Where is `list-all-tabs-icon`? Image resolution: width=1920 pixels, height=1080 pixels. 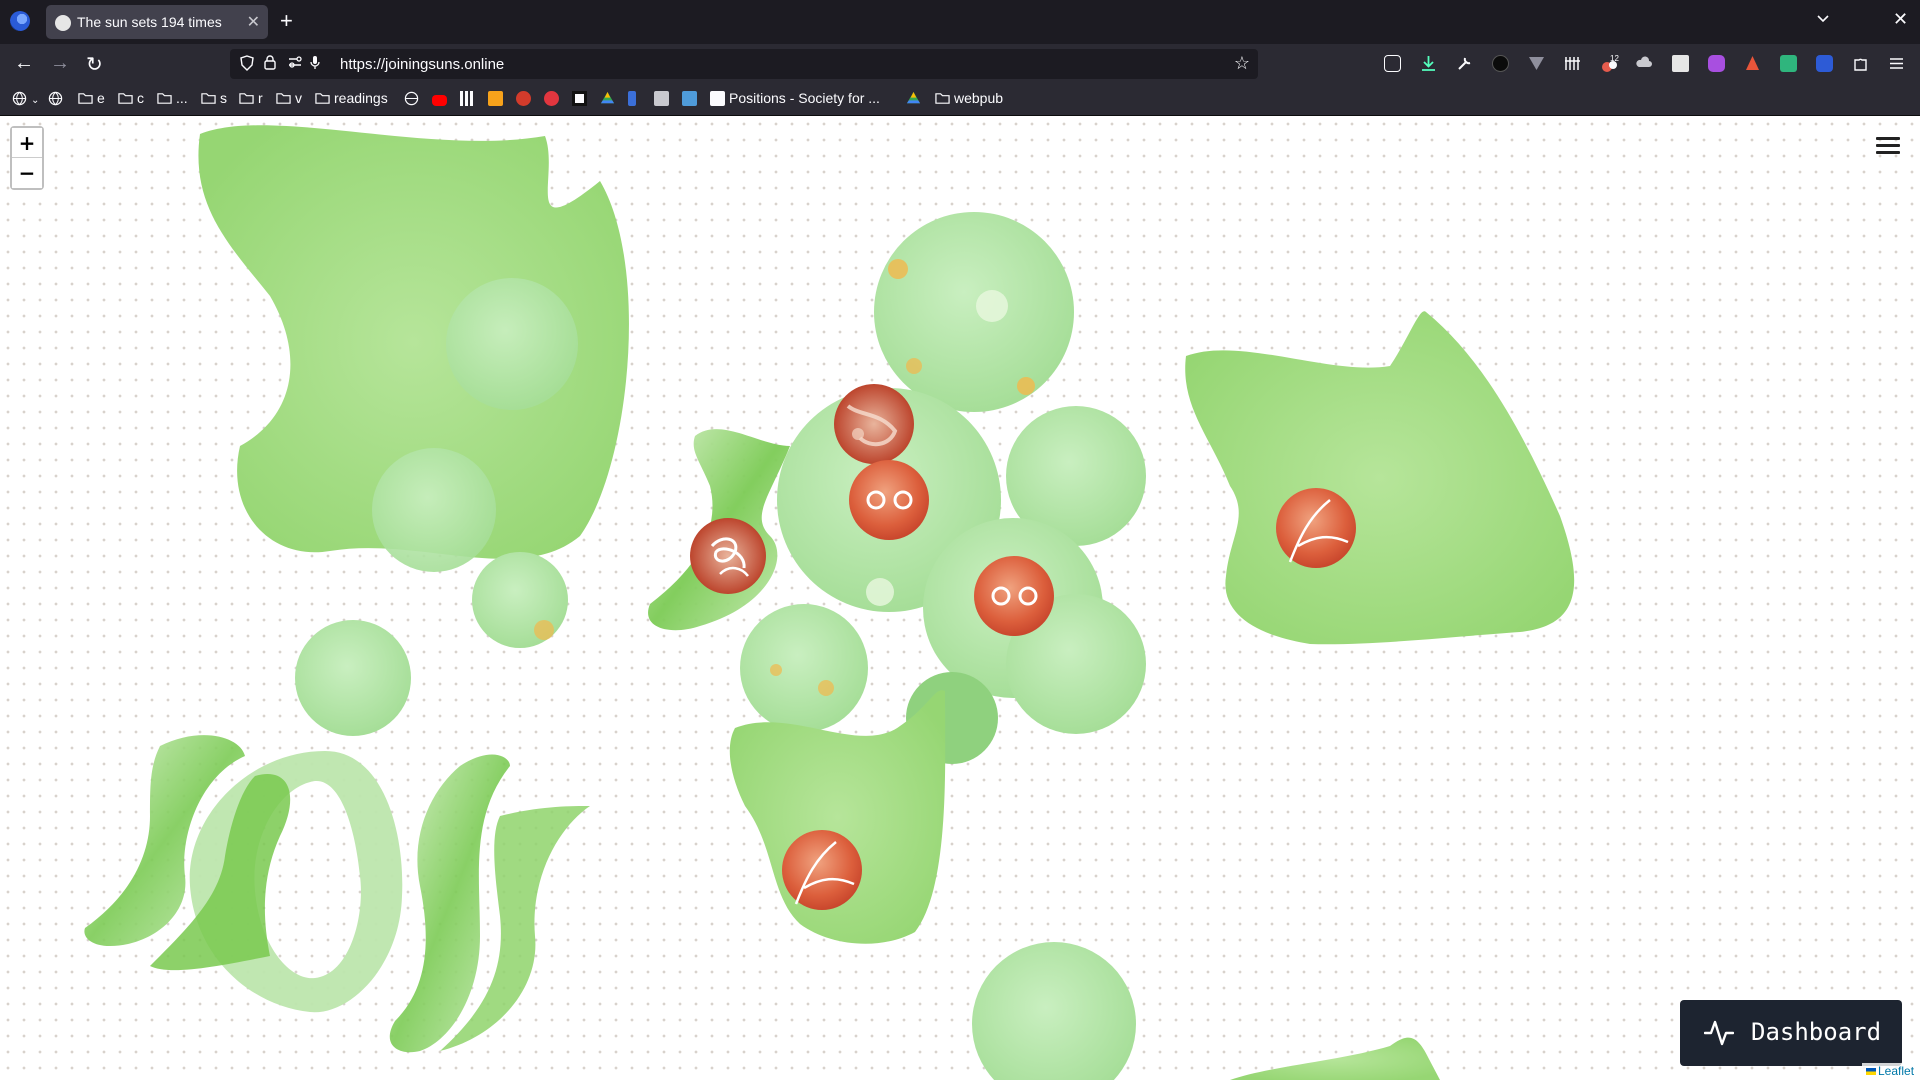
list-all-tabs-icon is located at coordinates (1823, 19).